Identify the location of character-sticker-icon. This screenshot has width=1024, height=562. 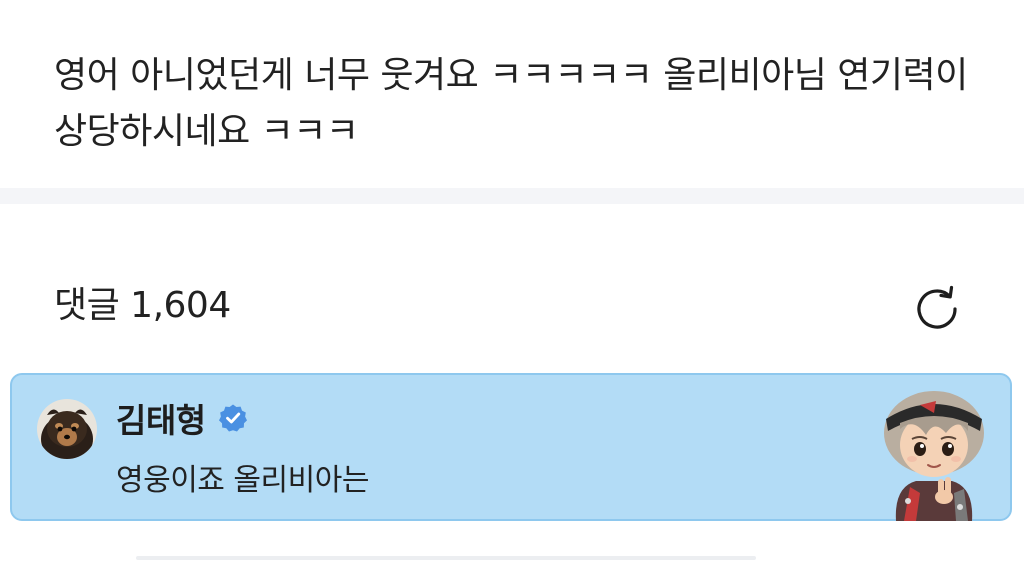
(934, 456).